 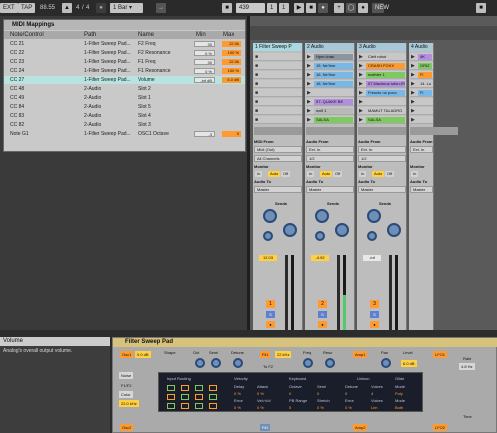 What do you see at coordinates (126, 8) in the screenshot?
I see `quantize-select: 1 Bar ▾` at bounding box center [126, 8].